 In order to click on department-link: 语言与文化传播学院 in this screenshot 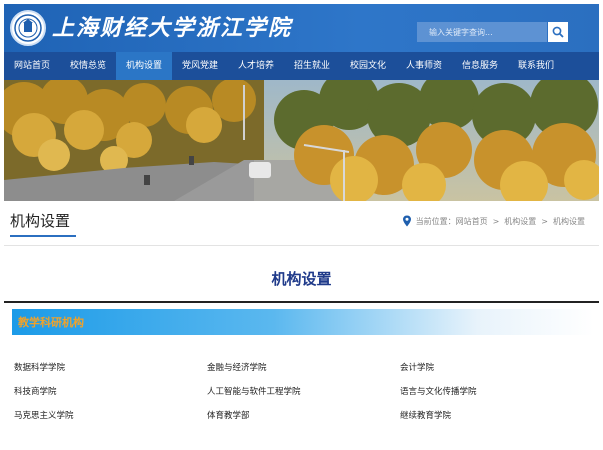, I will do `click(497, 392)`.